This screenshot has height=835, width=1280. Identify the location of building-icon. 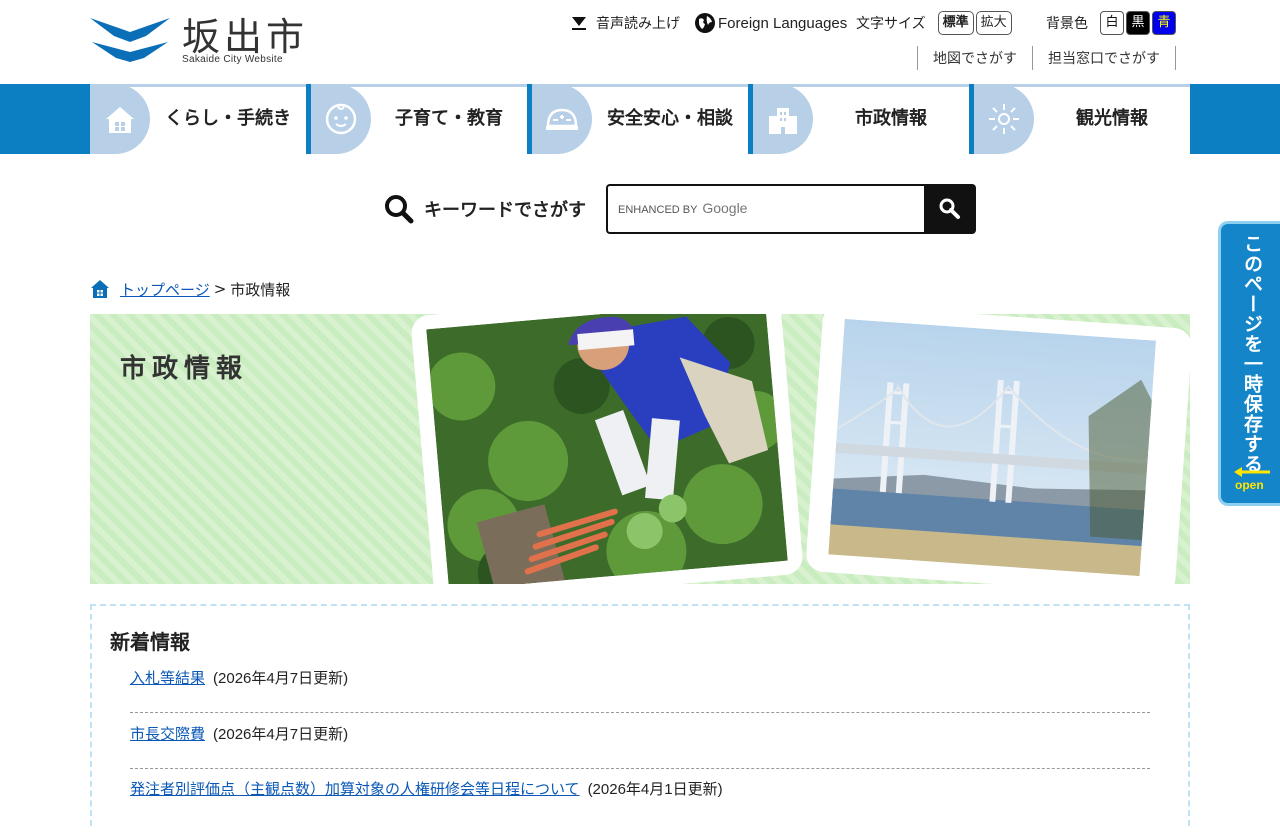
(783, 121).